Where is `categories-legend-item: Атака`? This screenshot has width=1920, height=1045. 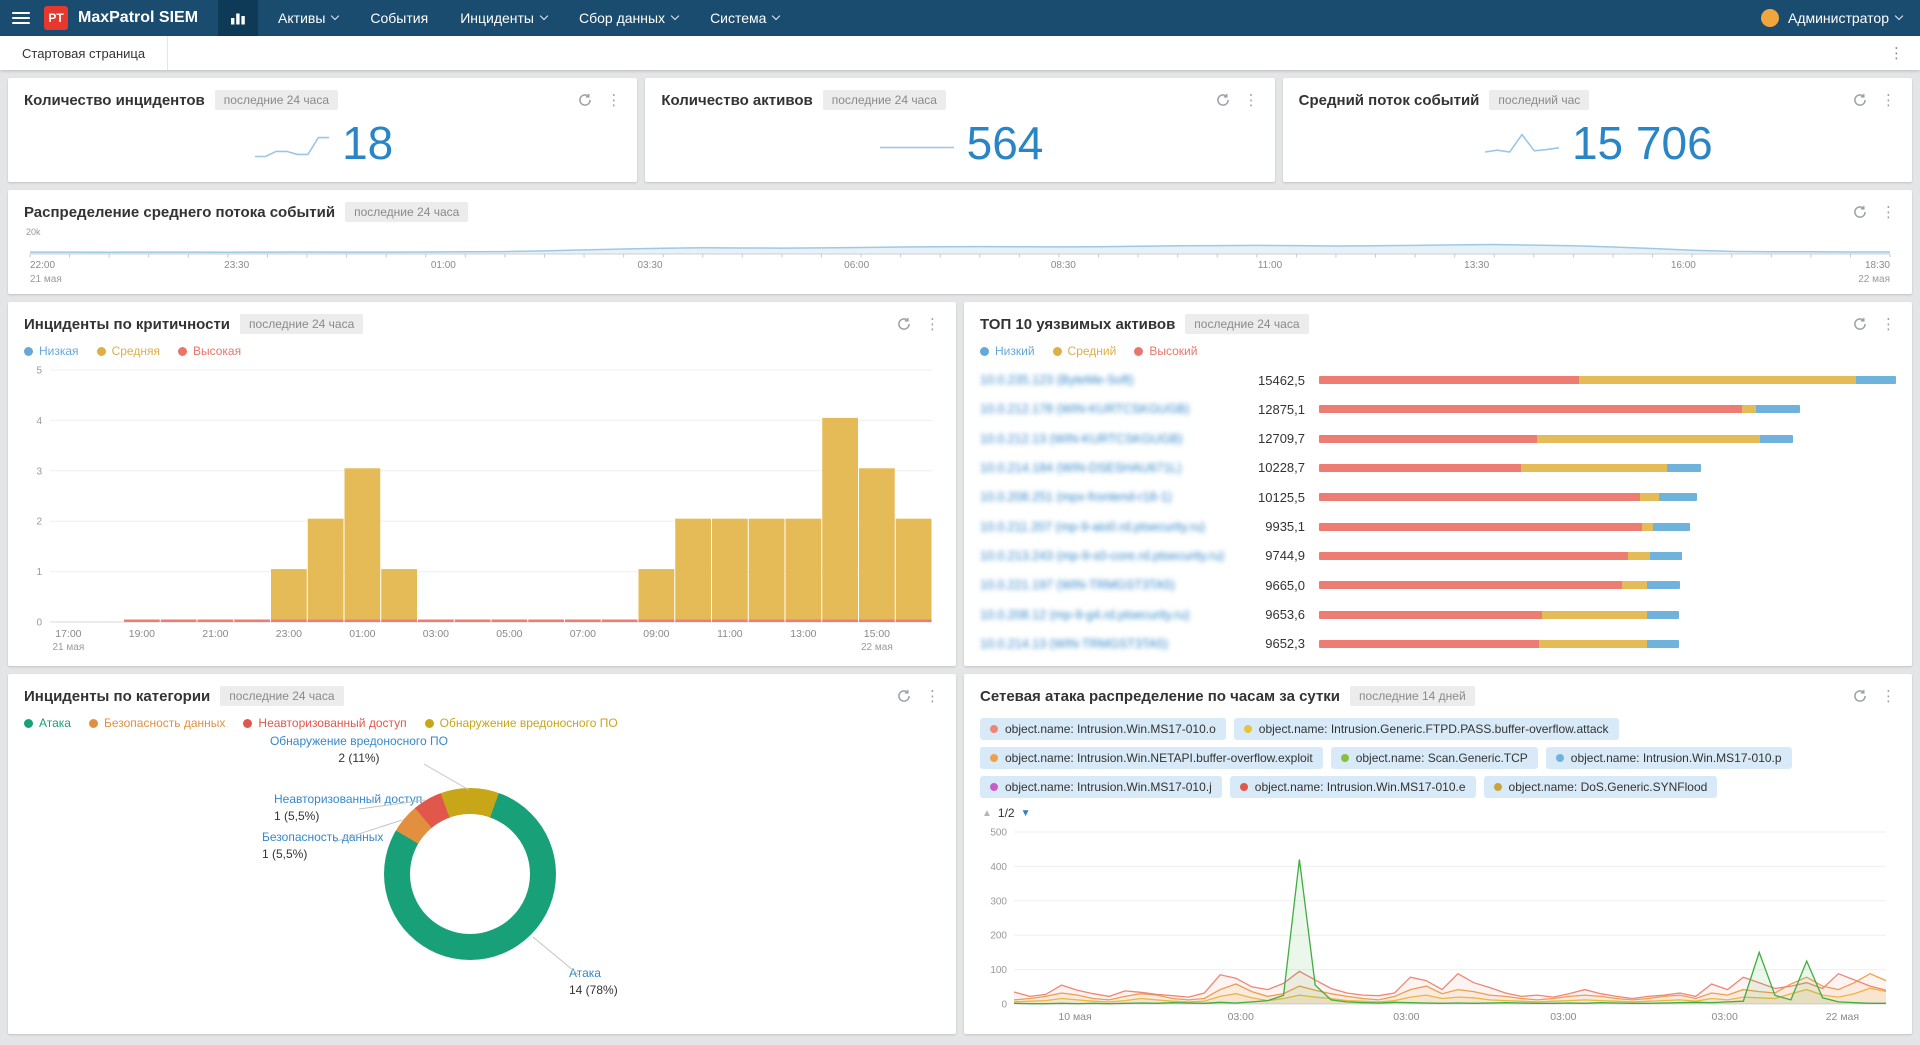
categories-legend-item: Атака is located at coordinates (47, 723).